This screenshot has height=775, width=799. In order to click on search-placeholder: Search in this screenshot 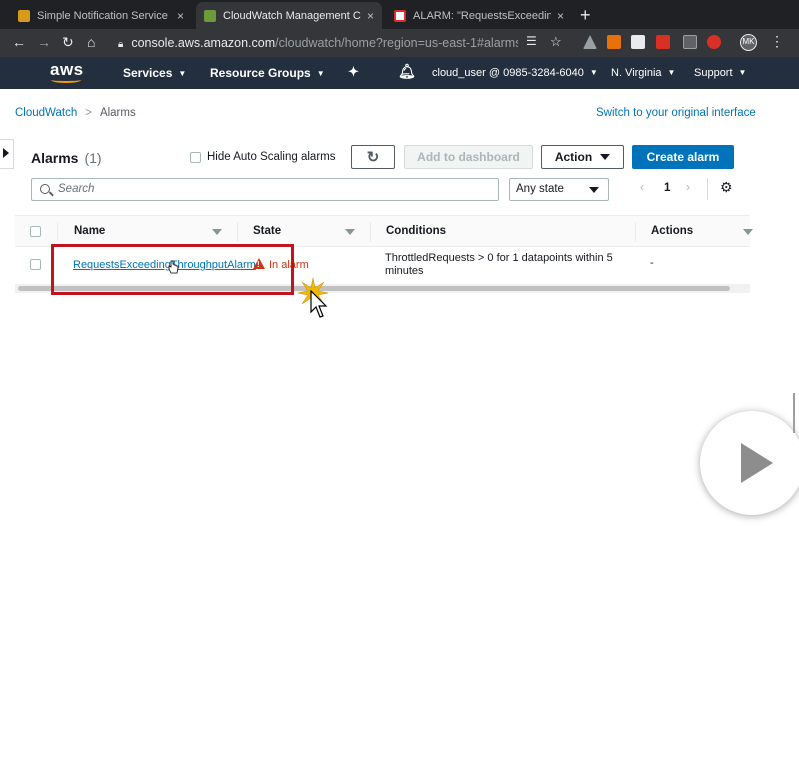, I will do `click(76, 189)`.